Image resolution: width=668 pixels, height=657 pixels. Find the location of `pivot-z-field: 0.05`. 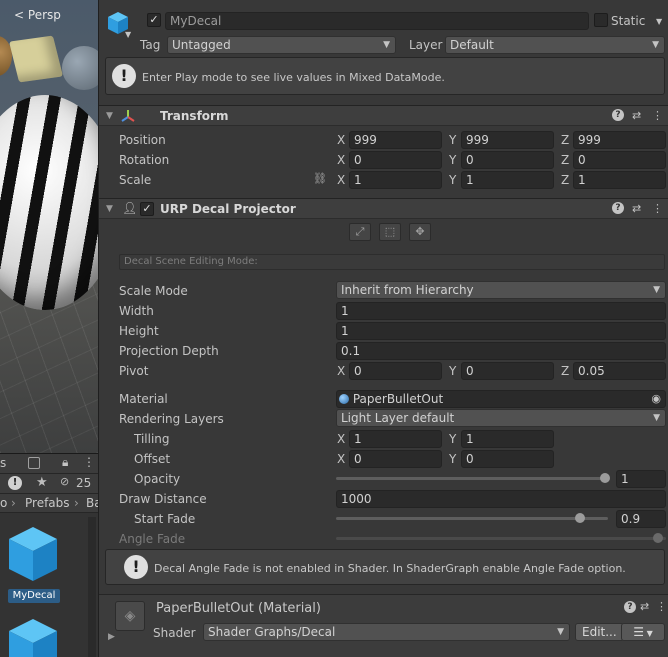

pivot-z-field: 0.05 is located at coordinates (619, 371).